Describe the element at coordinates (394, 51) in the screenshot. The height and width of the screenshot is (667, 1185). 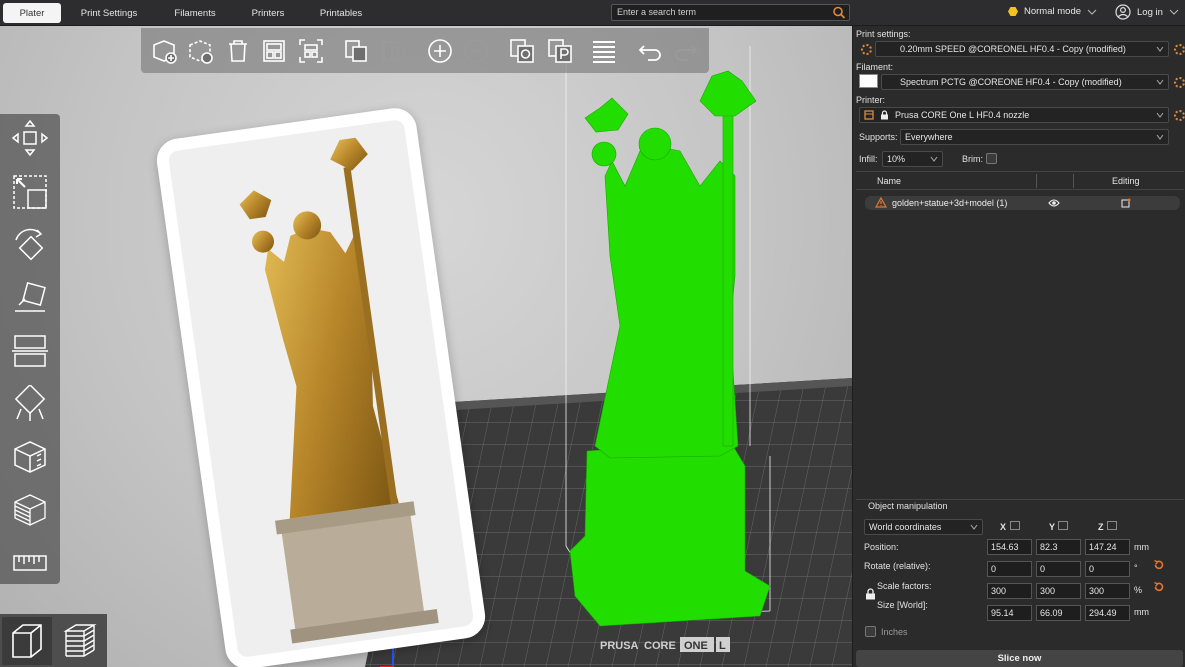
I see `paste-icon` at that location.